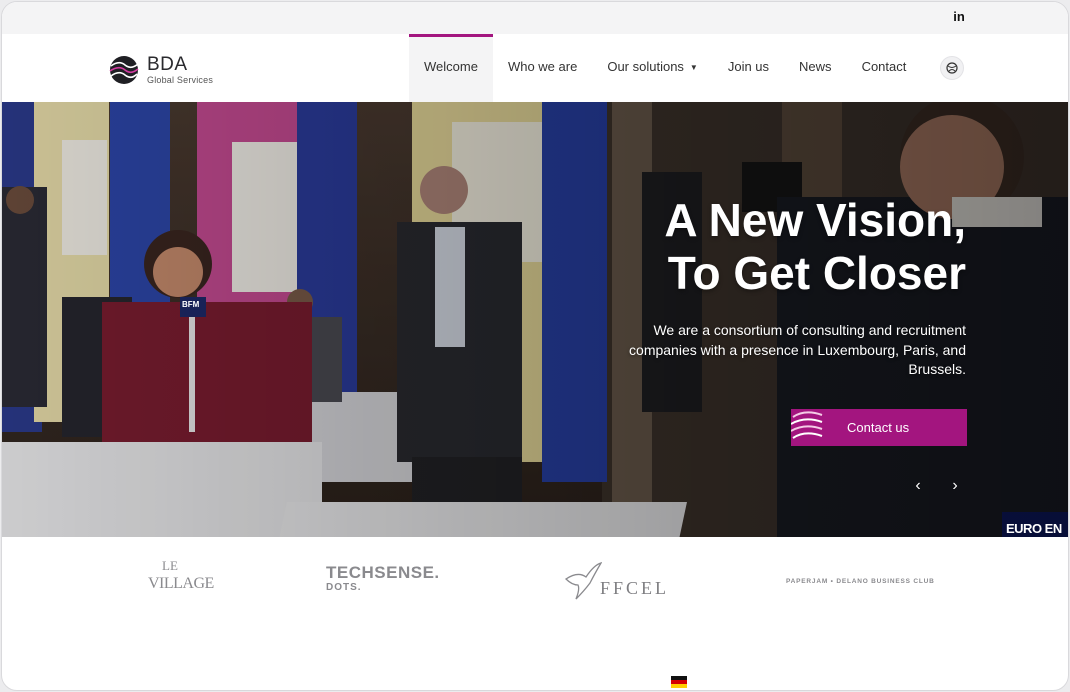 This screenshot has height=692, width=1070. Describe the element at coordinates (815, 68) in the screenshot. I see `nav-item-news: News` at that location.